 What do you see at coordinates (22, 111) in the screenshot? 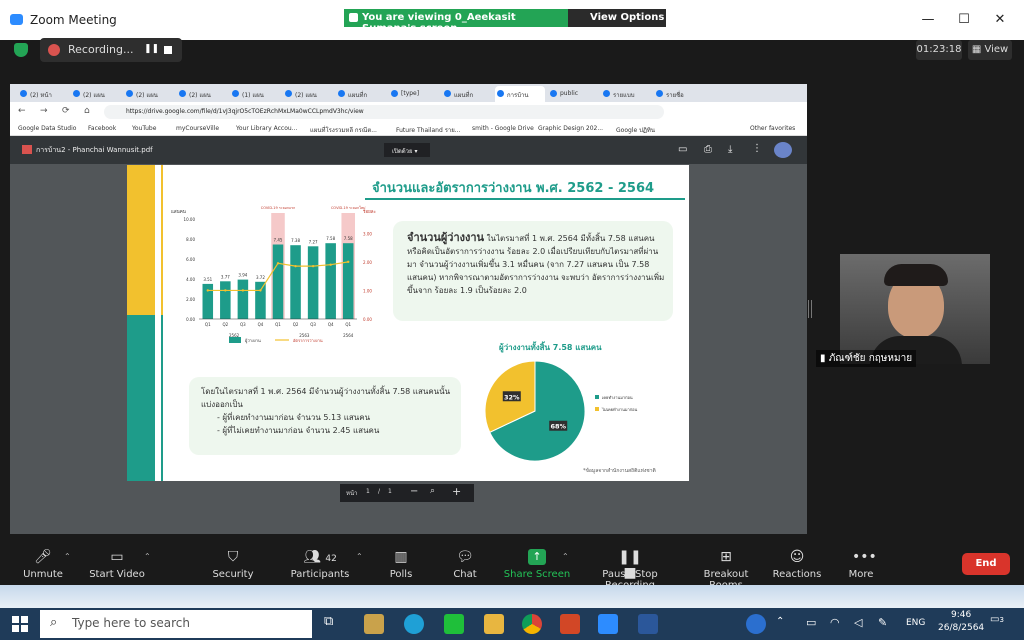
I see `back-icon: ←` at bounding box center [22, 111].